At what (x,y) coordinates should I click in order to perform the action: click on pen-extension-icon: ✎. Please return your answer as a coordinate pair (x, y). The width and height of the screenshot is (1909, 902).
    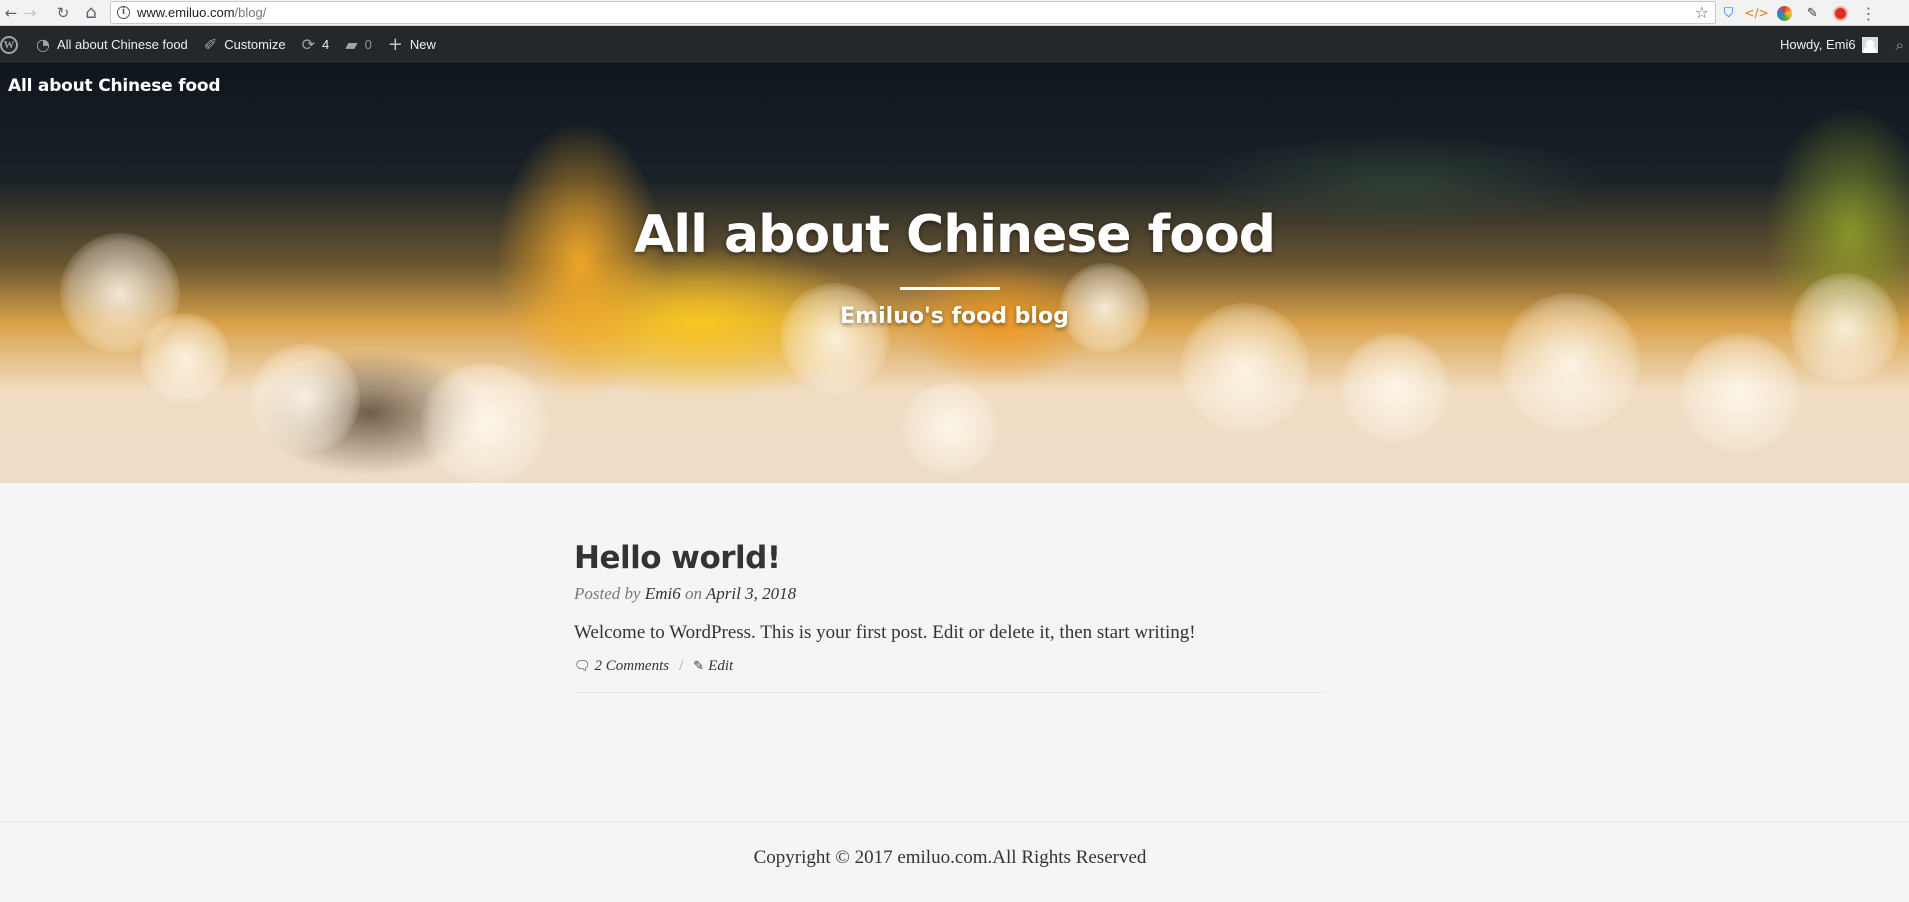
    Looking at the image, I should click on (1812, 13).